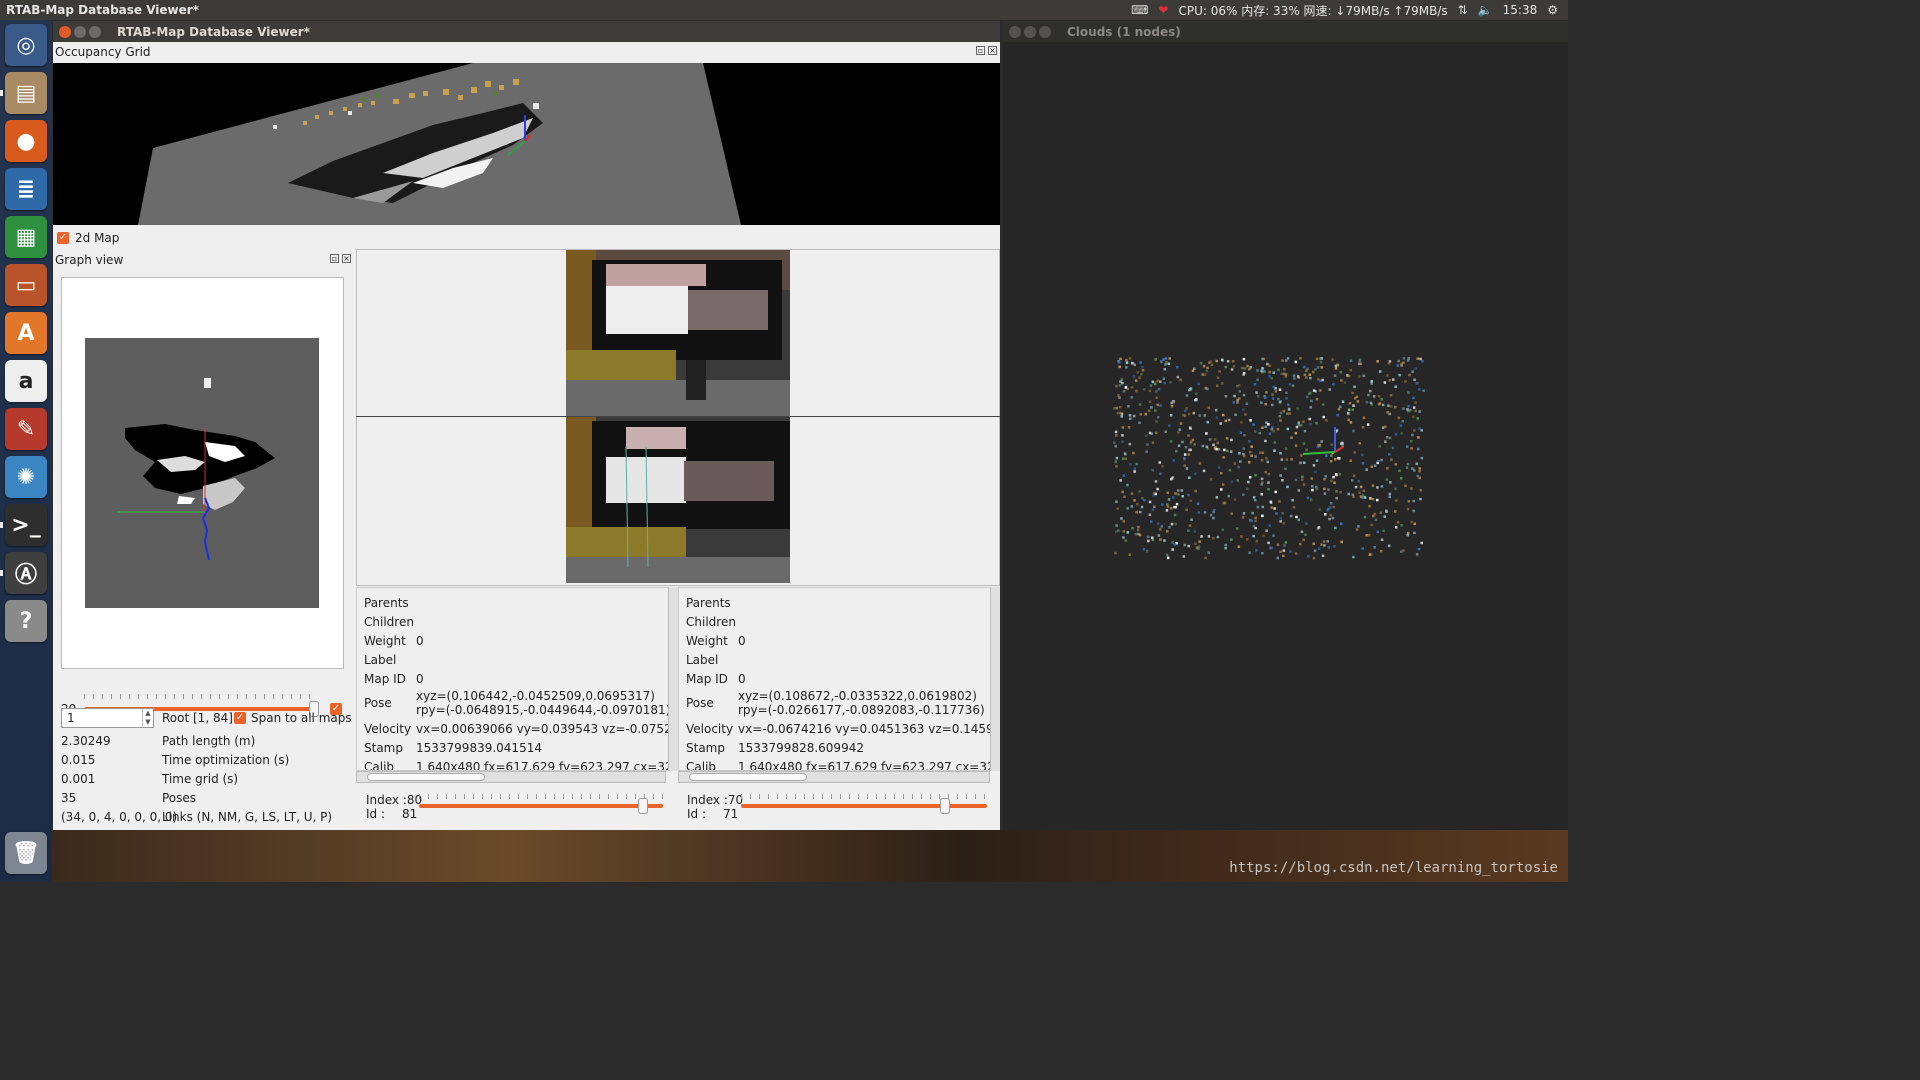 This screenshot has width=1920, height=1080. What do you see at coordinates (1139, 10) in the screenshot?
I see `keyboard-icon: ⌨` at bounding box center [1139, 10].